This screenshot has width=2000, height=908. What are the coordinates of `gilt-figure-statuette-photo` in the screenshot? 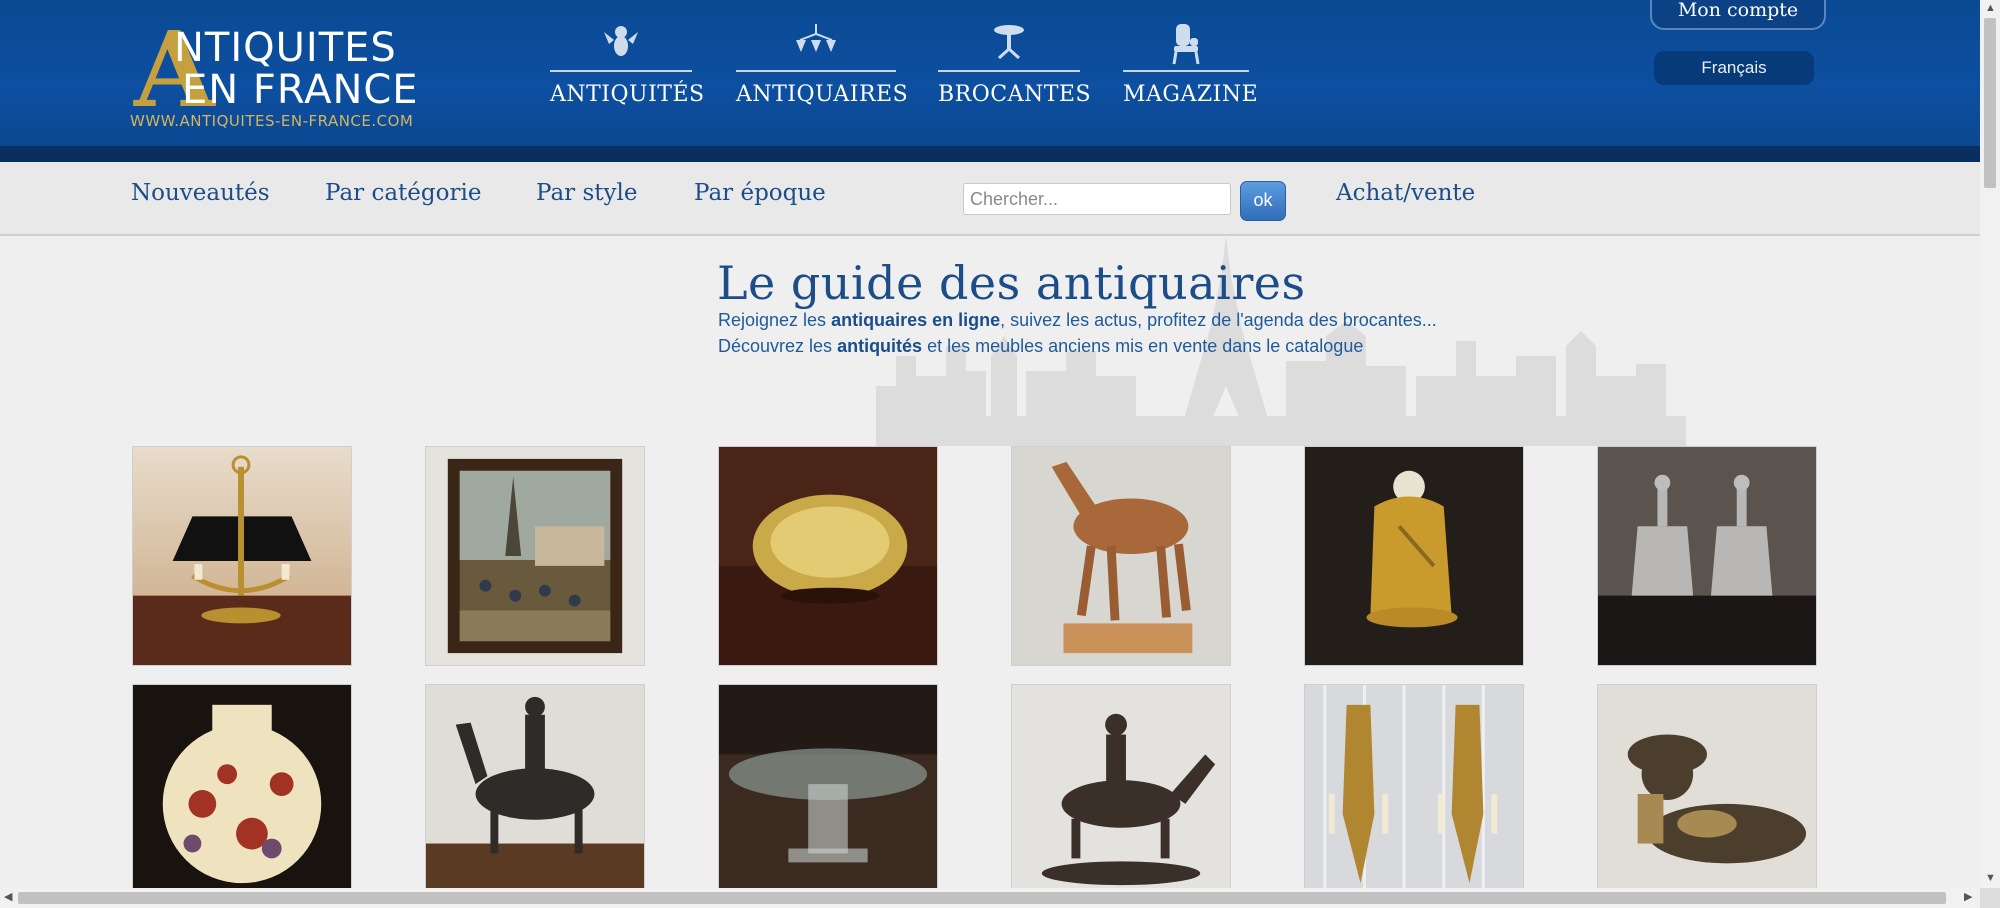 It's located at (1414, 556).